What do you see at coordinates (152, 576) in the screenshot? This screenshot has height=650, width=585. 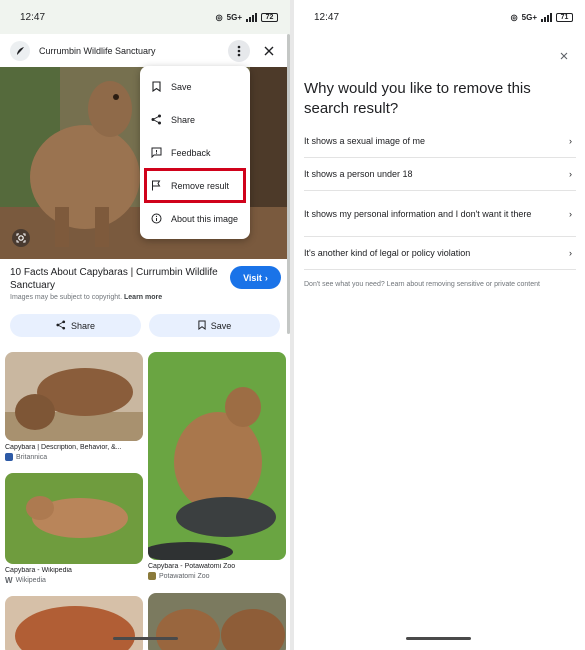 I see `zoo-icon` at bounding box center [152, 576].